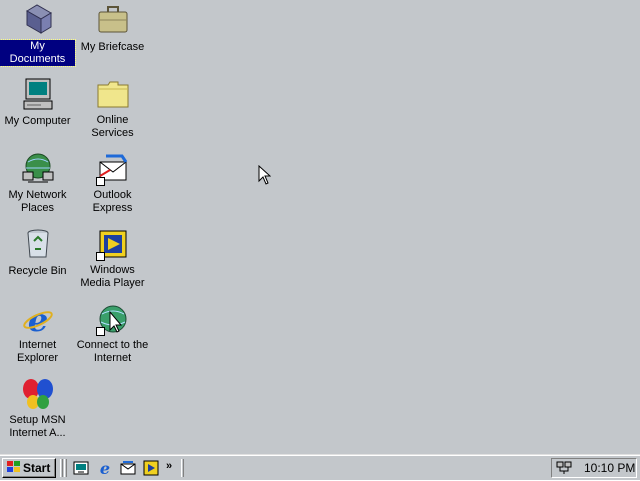  I want to click on my-briefcase-desktop-icon: My Briefcase, so click(112, 29).